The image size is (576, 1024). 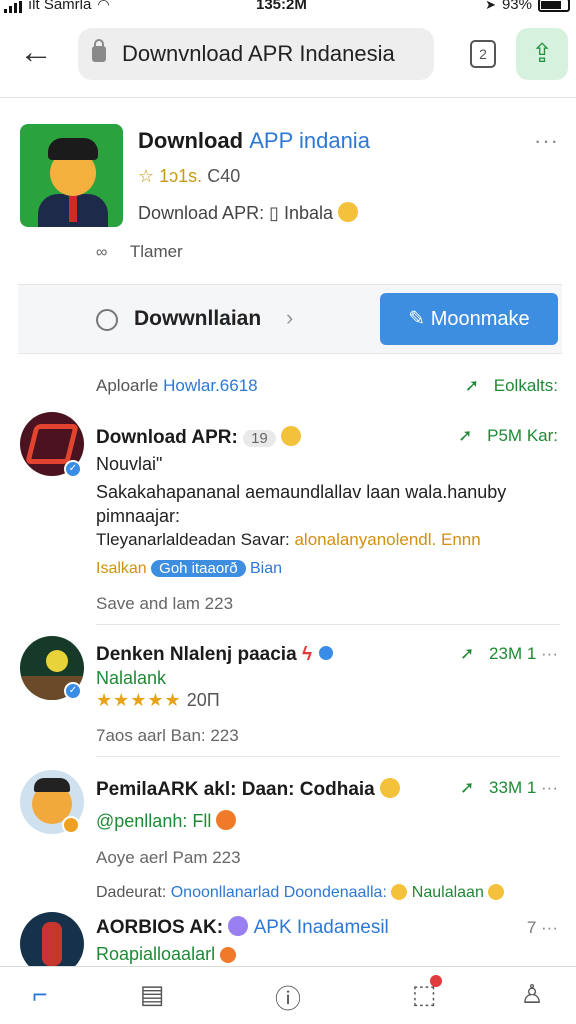 I want to click on primary-action-button: ✎ Moonmake, so click(x=469, y=319).